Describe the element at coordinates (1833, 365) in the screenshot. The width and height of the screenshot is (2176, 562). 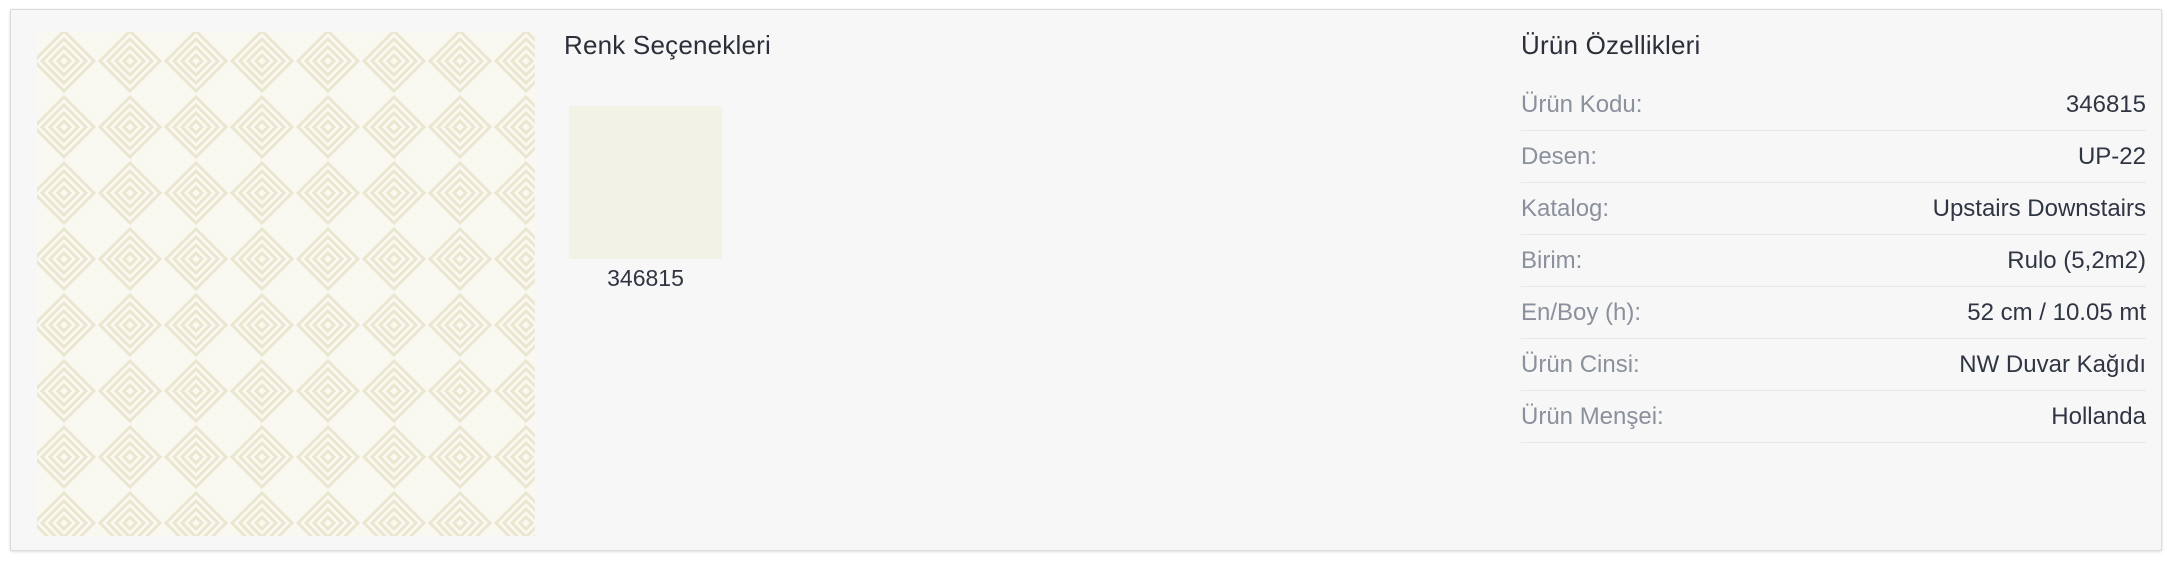
I see `spec-row-product-type: Ürün Cinsi: NW Duvar Kağıdı` at that location.